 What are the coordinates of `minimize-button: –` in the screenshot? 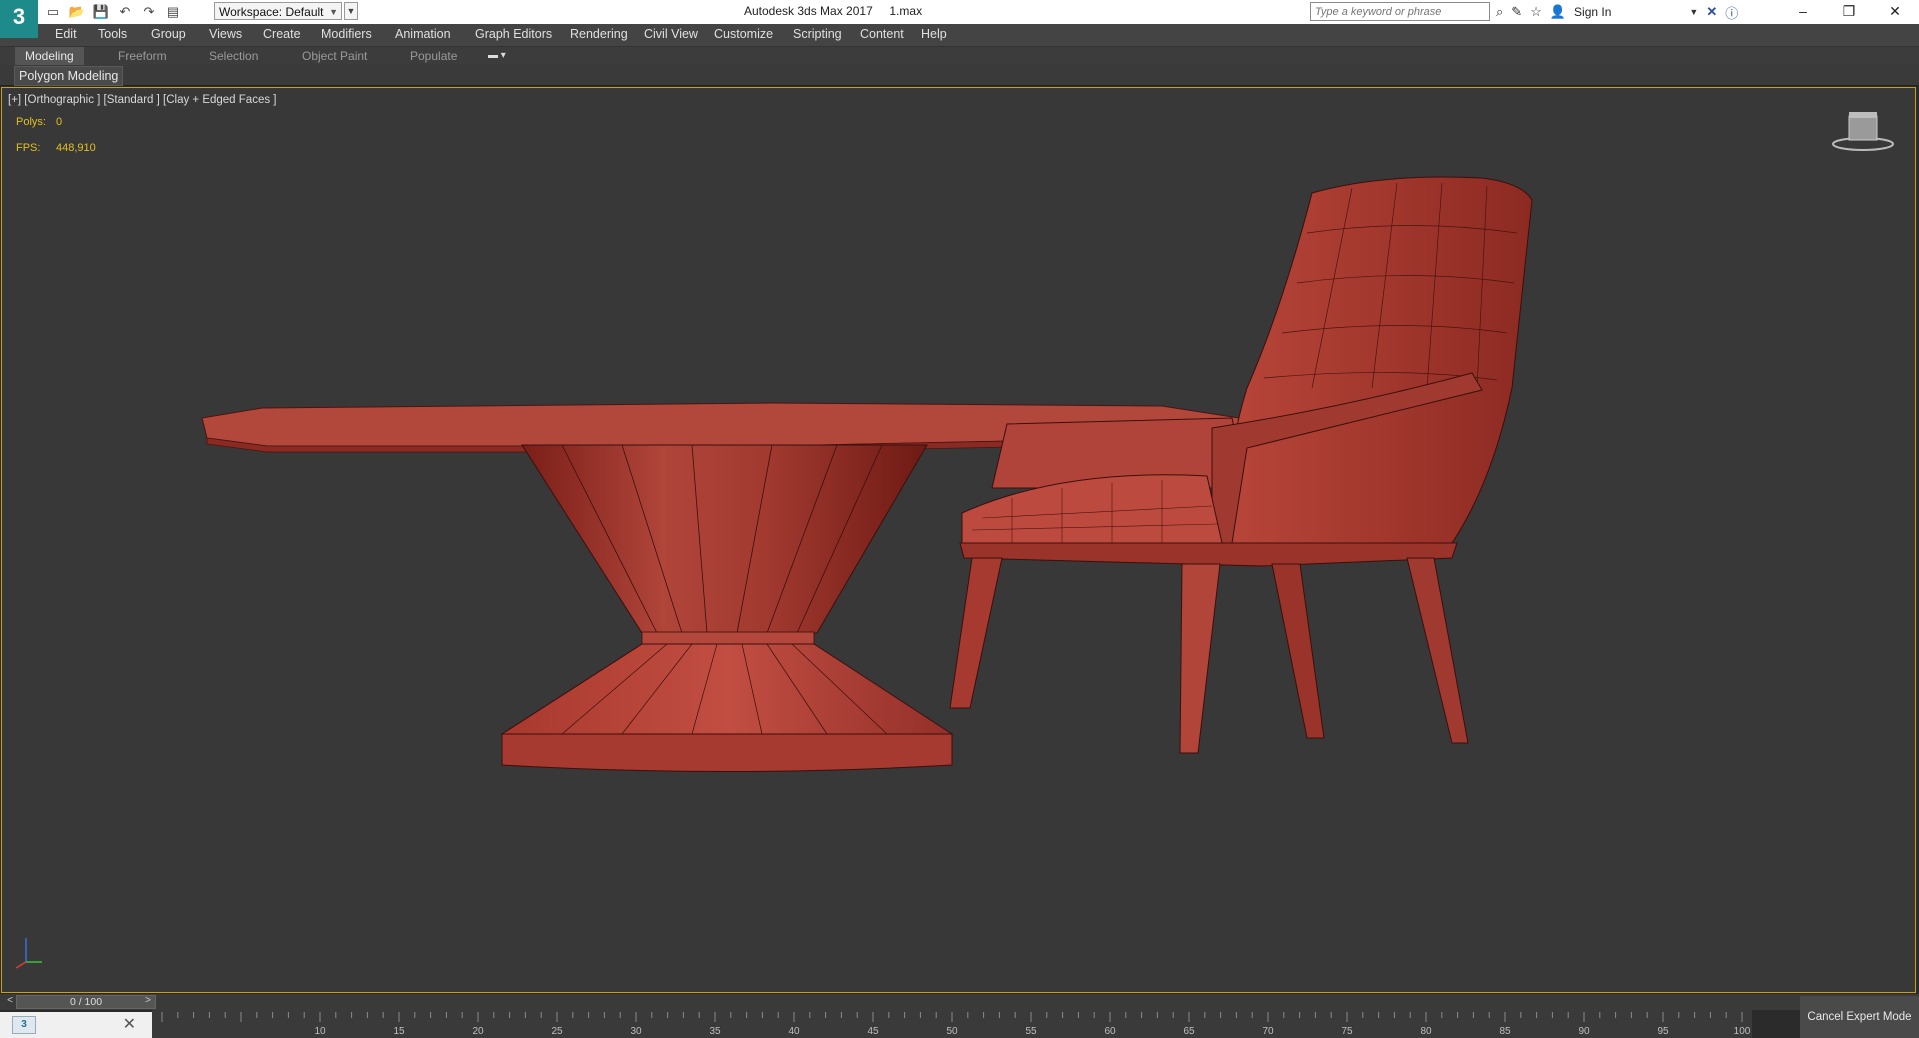 It's located at (1803, 12).